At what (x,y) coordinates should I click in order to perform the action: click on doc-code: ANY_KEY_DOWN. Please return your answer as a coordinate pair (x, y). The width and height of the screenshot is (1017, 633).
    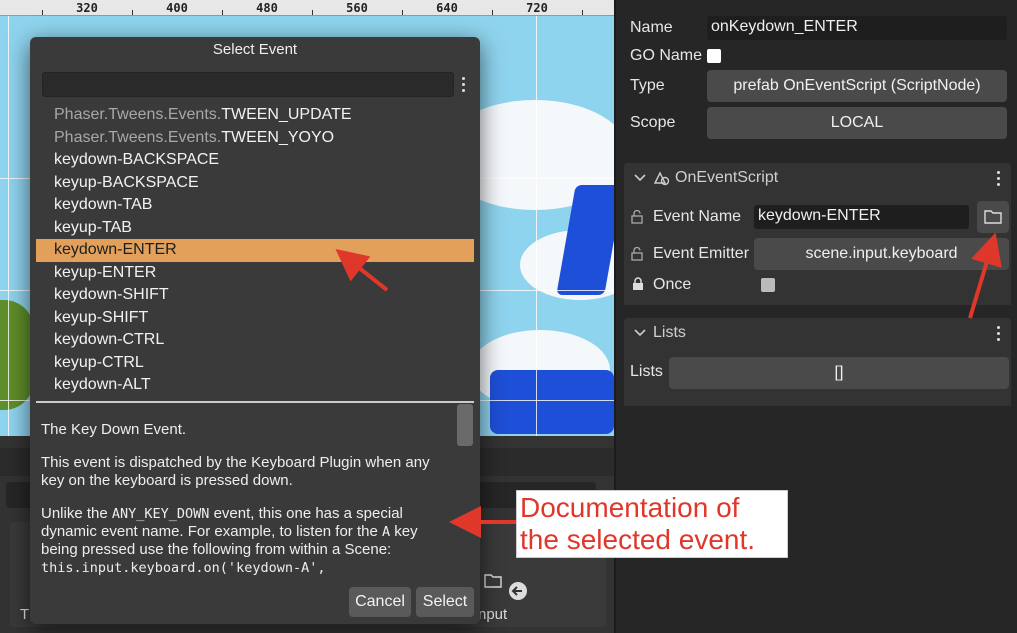
    Looking at the image, I should click on (160, 514).